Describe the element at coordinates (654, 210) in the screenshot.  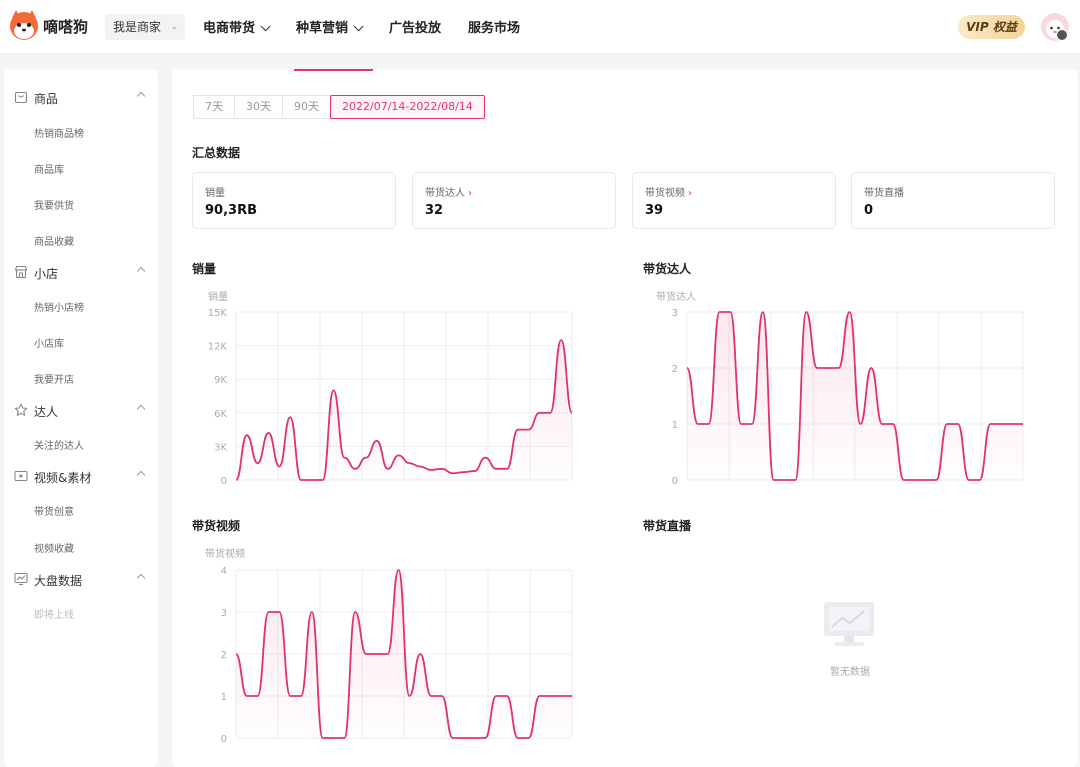
I see `stat-value: 39` at that location.